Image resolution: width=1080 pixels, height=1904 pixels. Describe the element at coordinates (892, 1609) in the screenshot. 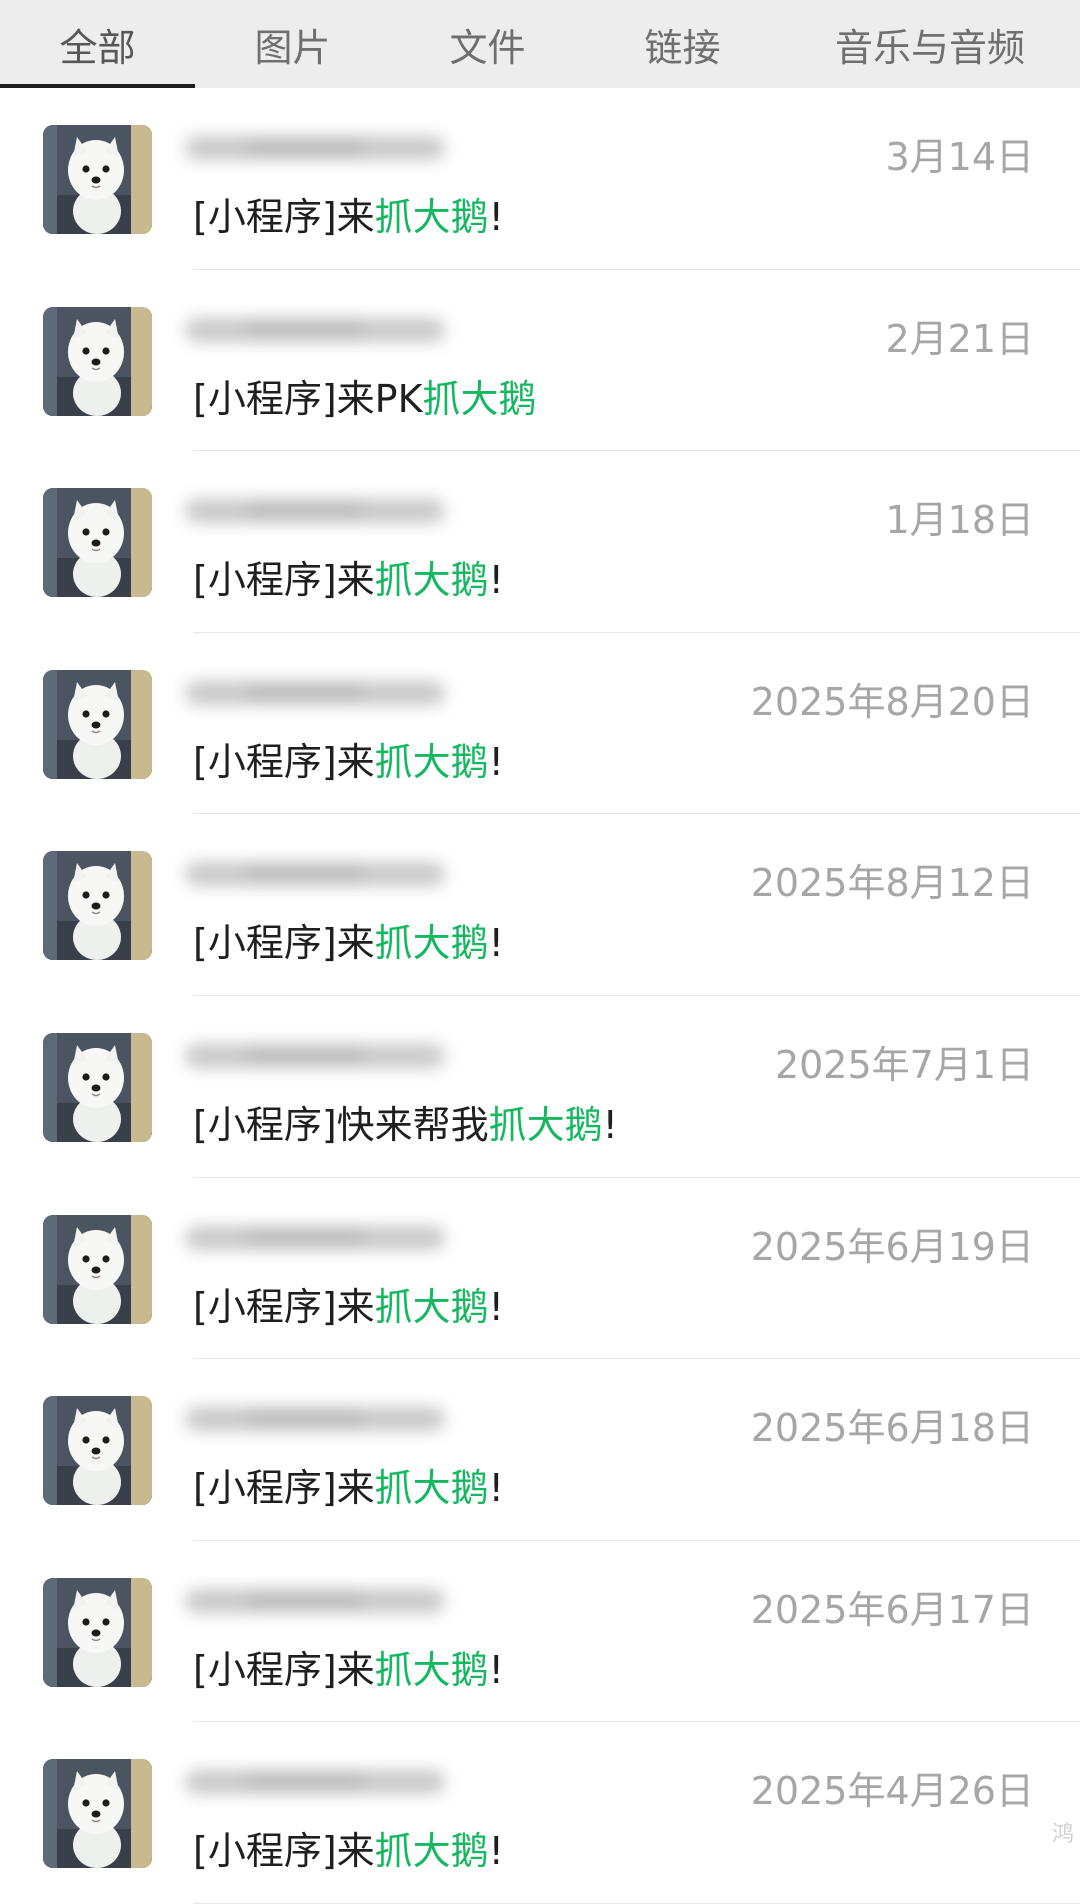

I see `message-date: 2025年6月17日` at that location.